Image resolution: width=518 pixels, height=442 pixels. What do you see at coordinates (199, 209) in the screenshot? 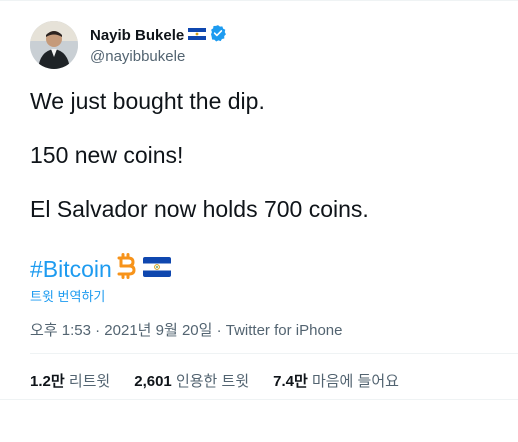
I see `tweet-line: El Salvador now holds 700 coins.` at bounding box center [199, 209].